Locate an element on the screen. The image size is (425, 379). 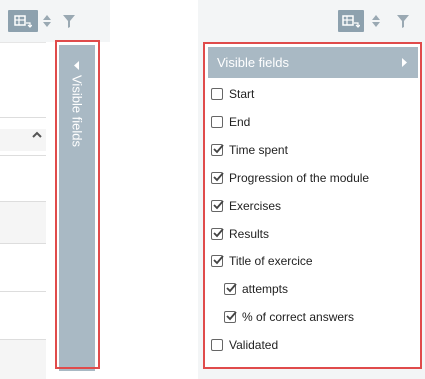
field-item: Results is located at coordinates (240, 234).